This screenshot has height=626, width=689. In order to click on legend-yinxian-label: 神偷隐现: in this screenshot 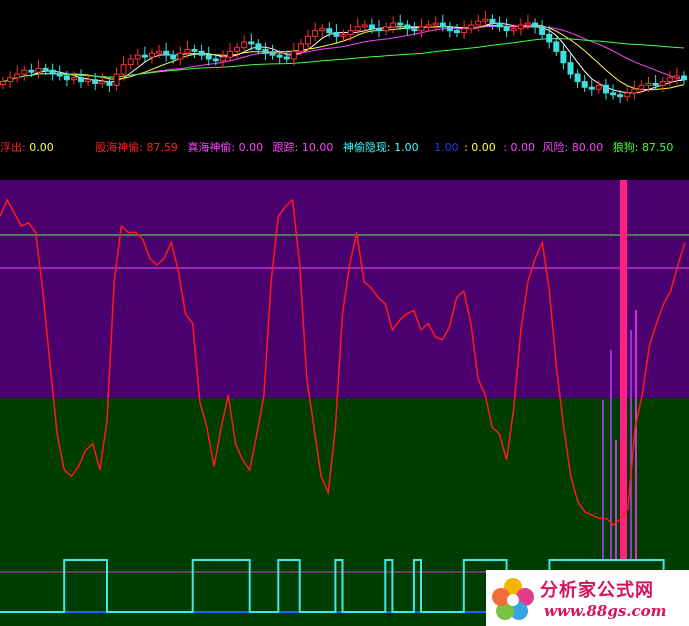, I will do `click(366, 147)`.